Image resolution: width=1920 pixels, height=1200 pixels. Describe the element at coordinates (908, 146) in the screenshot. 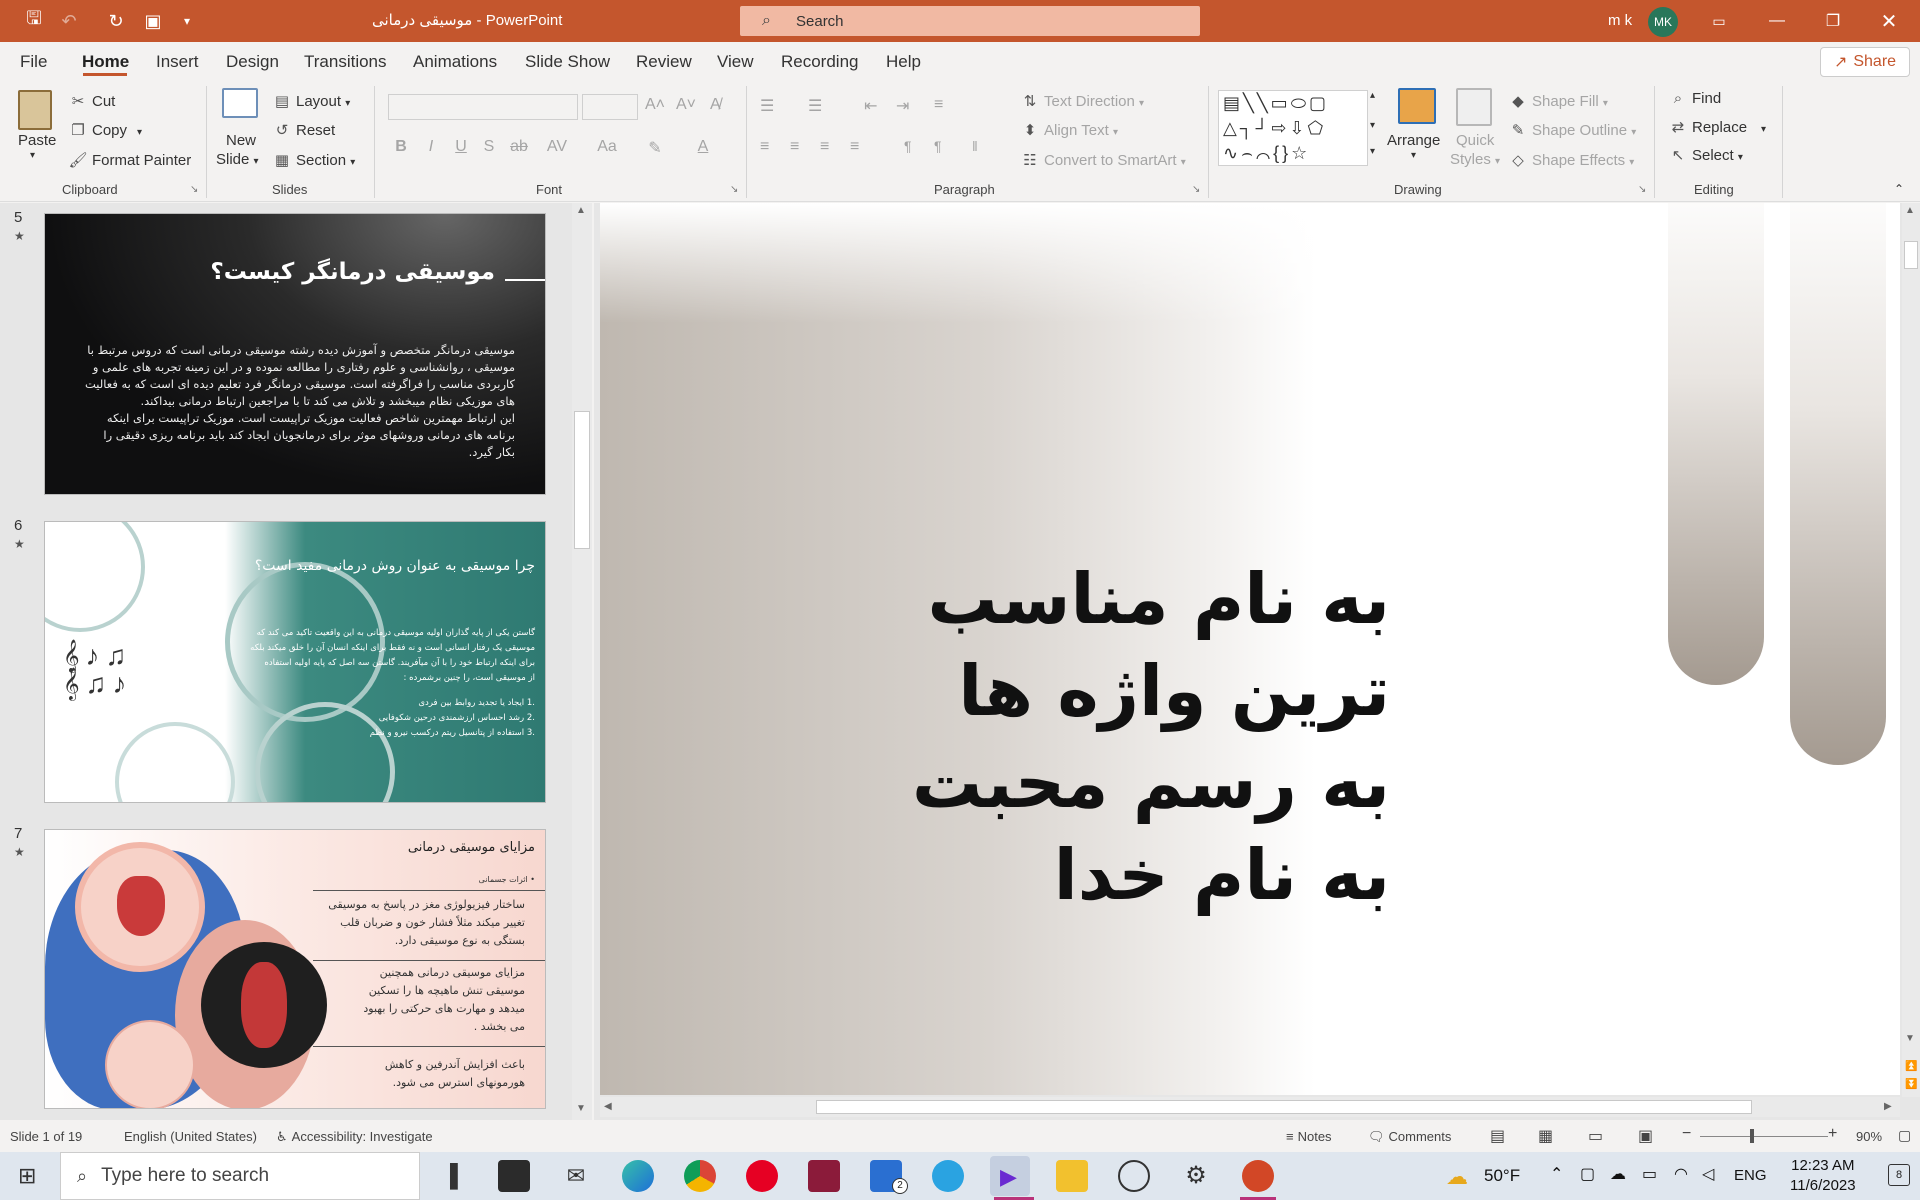

I see `ltr-icon: ¶` at that location.